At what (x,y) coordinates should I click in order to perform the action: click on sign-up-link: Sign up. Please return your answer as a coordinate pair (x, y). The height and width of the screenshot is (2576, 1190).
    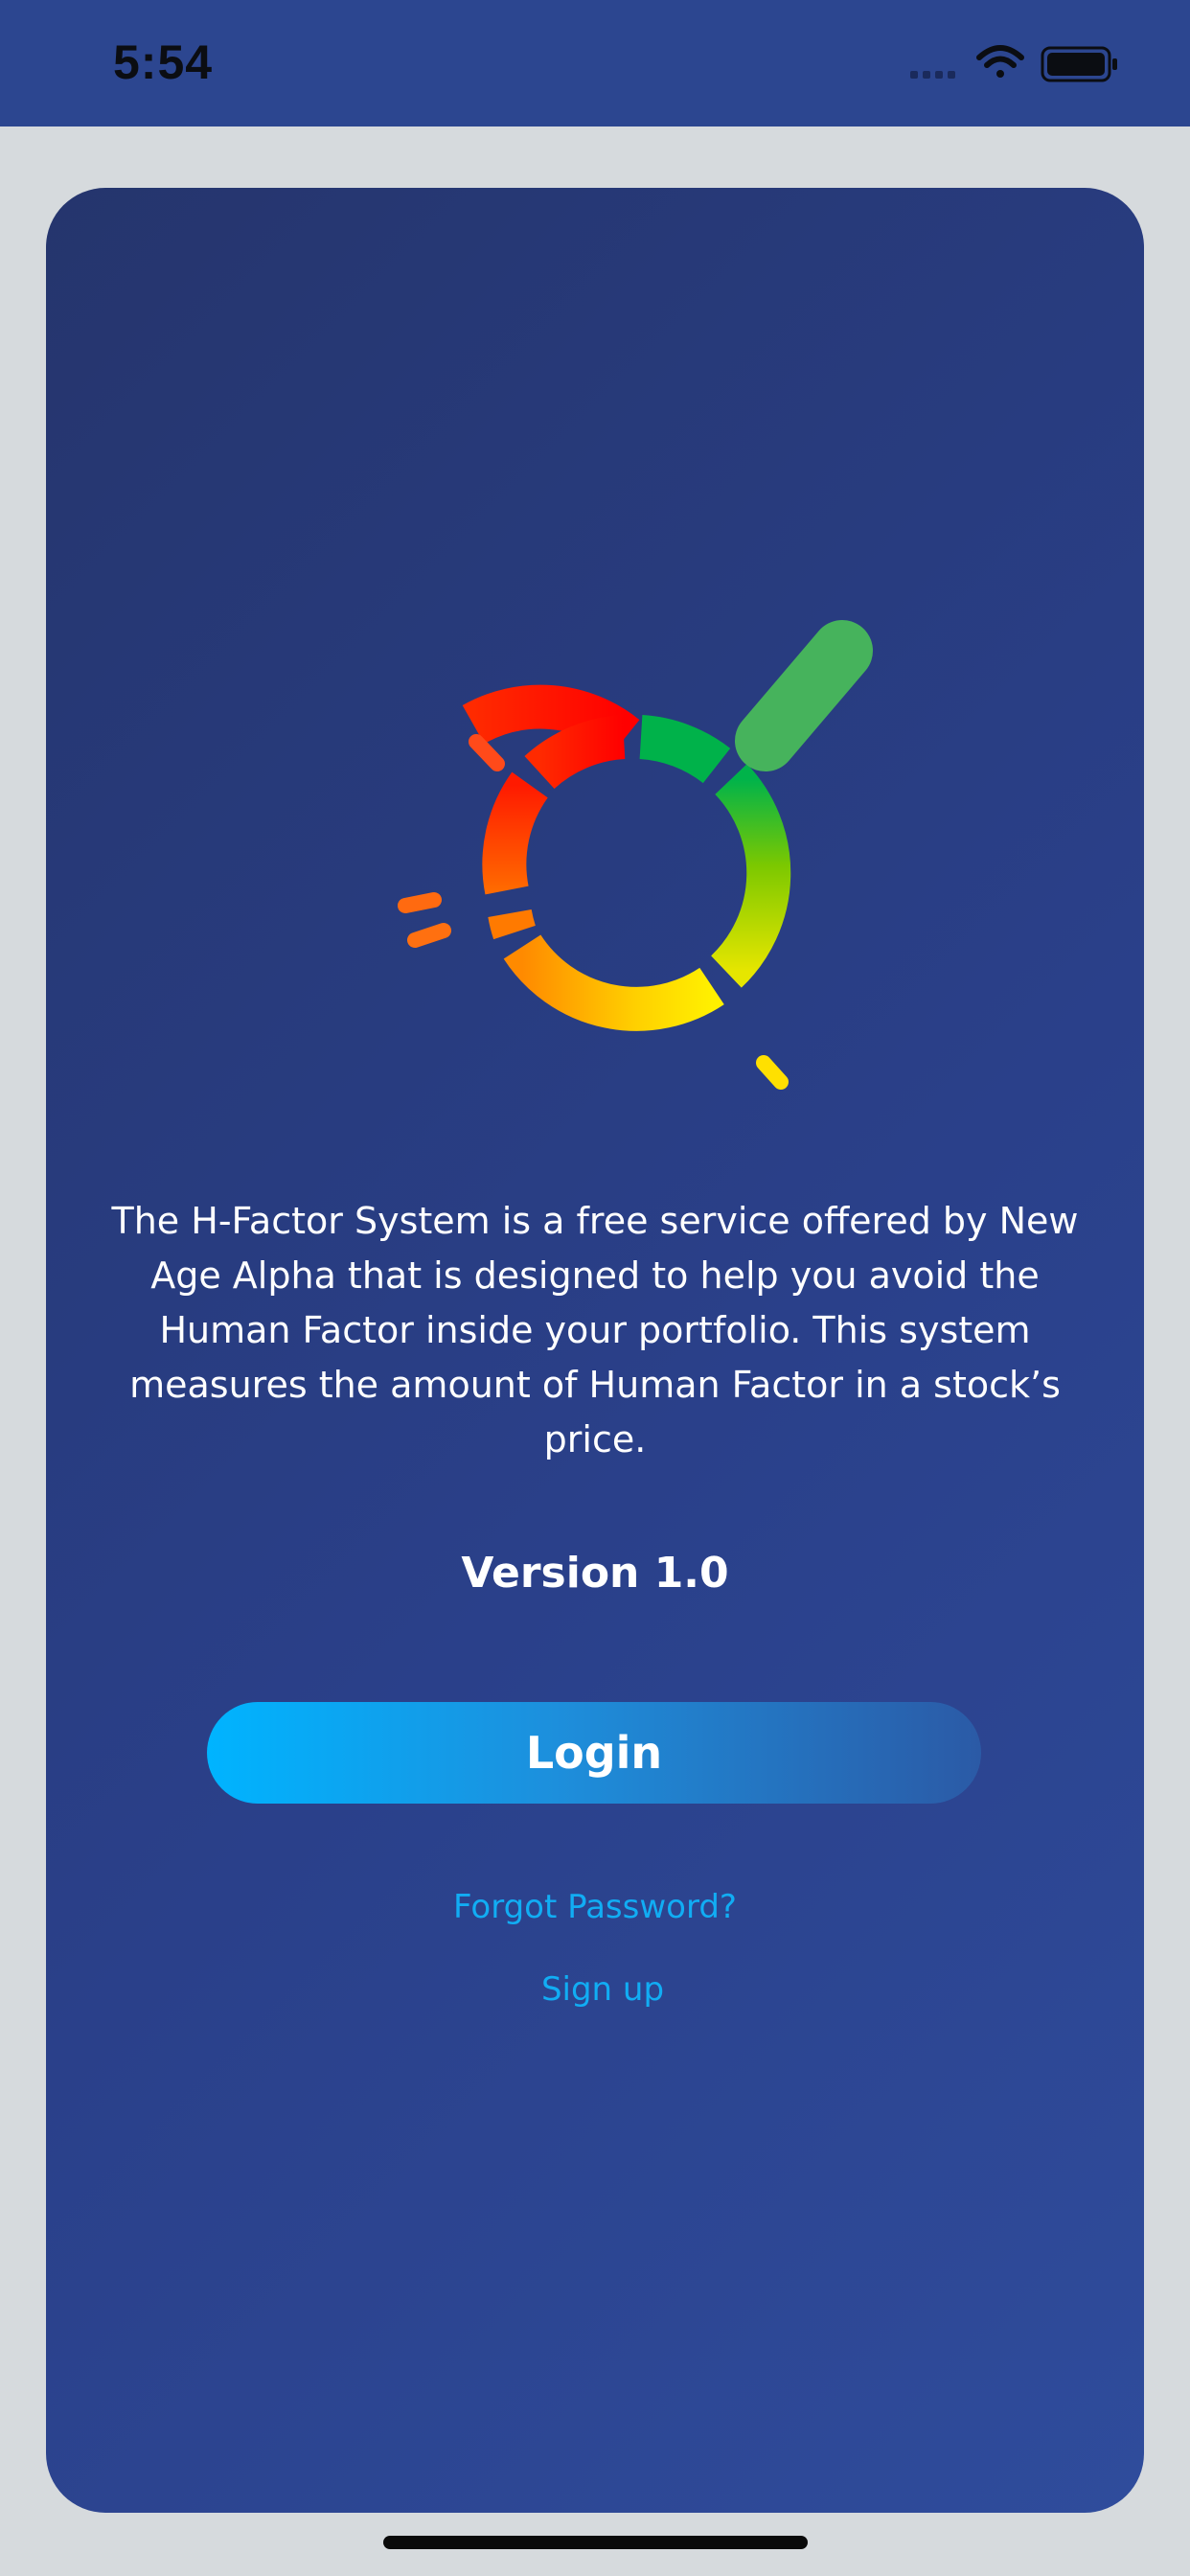
    Looking at the image, I should click on (599, 1989).